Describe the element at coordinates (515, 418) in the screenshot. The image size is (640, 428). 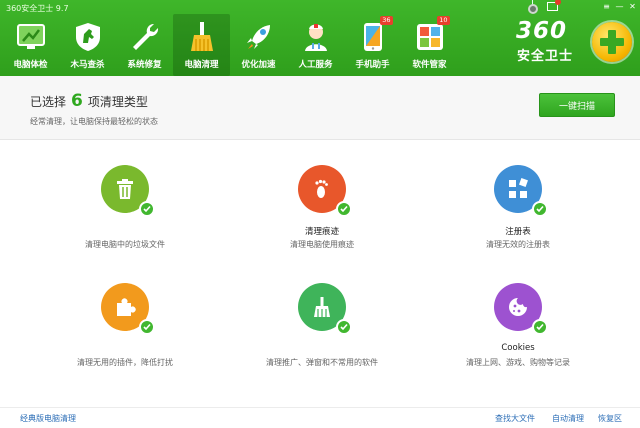
I see `find-large-files-link: 查找大文件` at that location.